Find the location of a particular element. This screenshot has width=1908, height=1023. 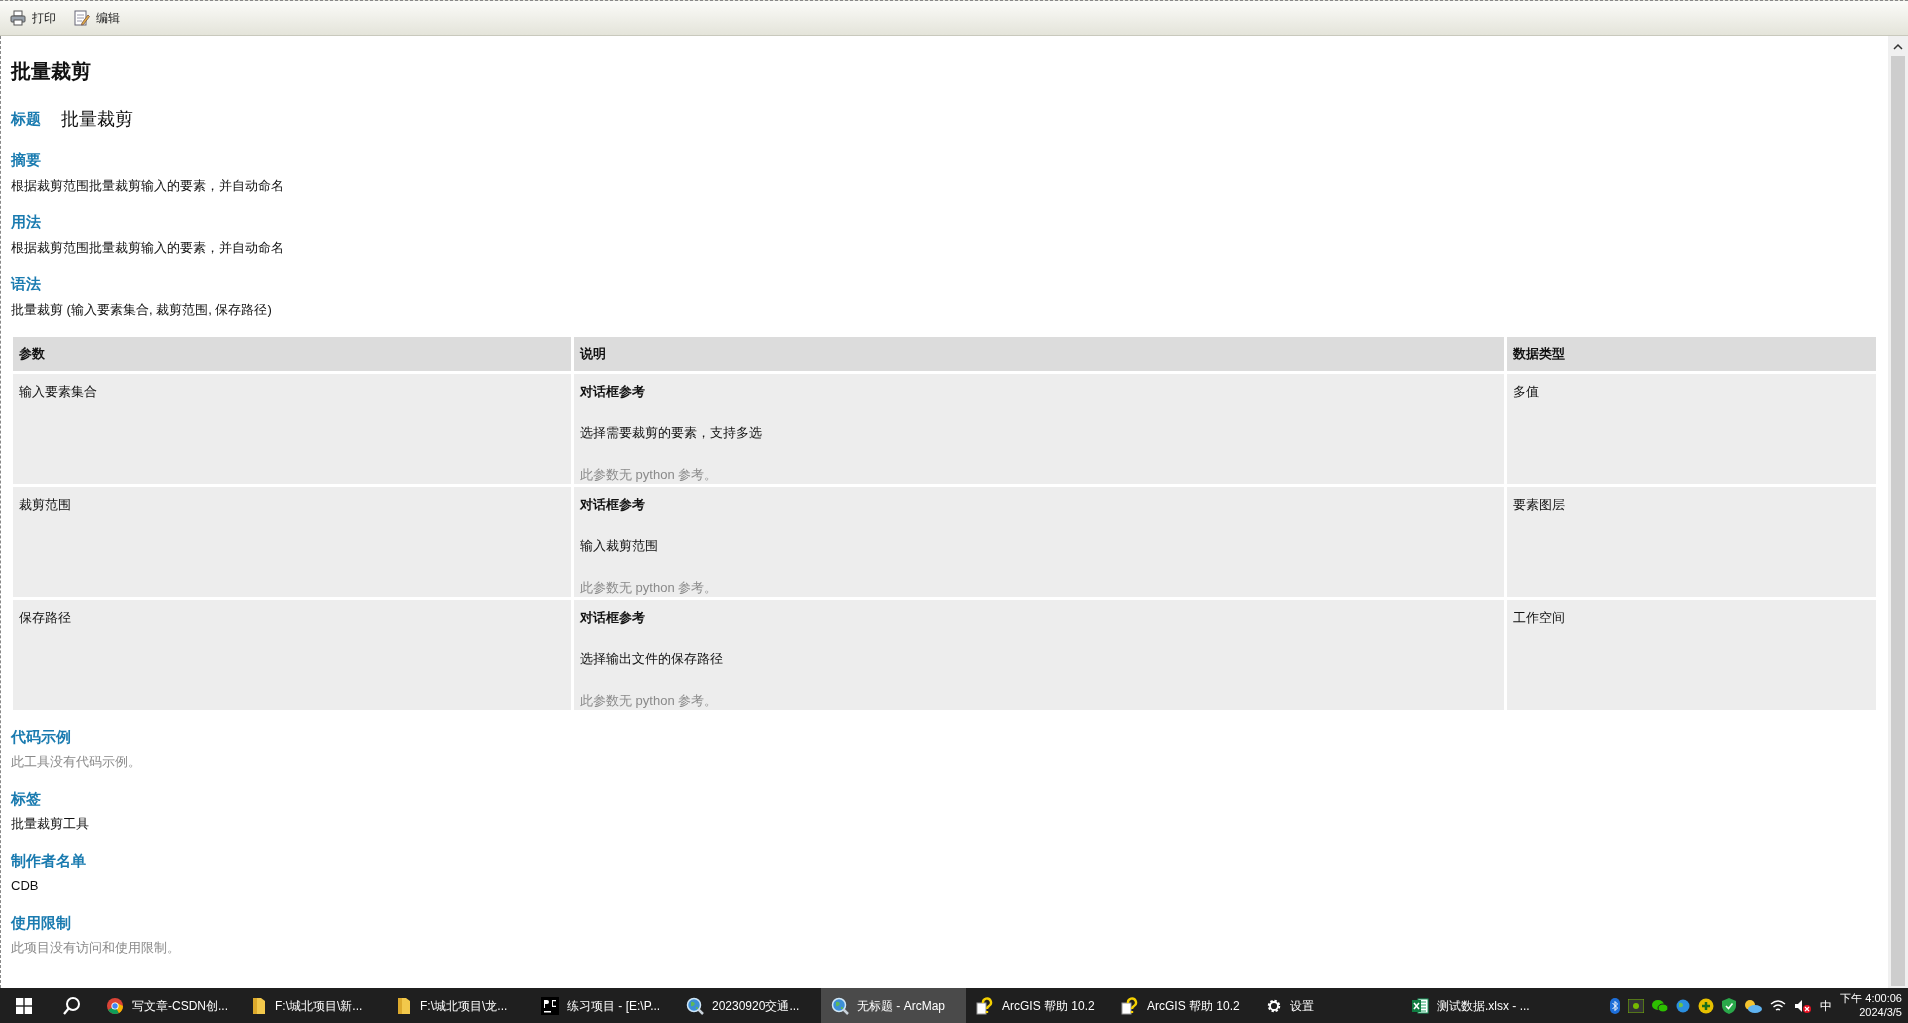

section-heading: 代码示例 is located at coordinates (41, 736).